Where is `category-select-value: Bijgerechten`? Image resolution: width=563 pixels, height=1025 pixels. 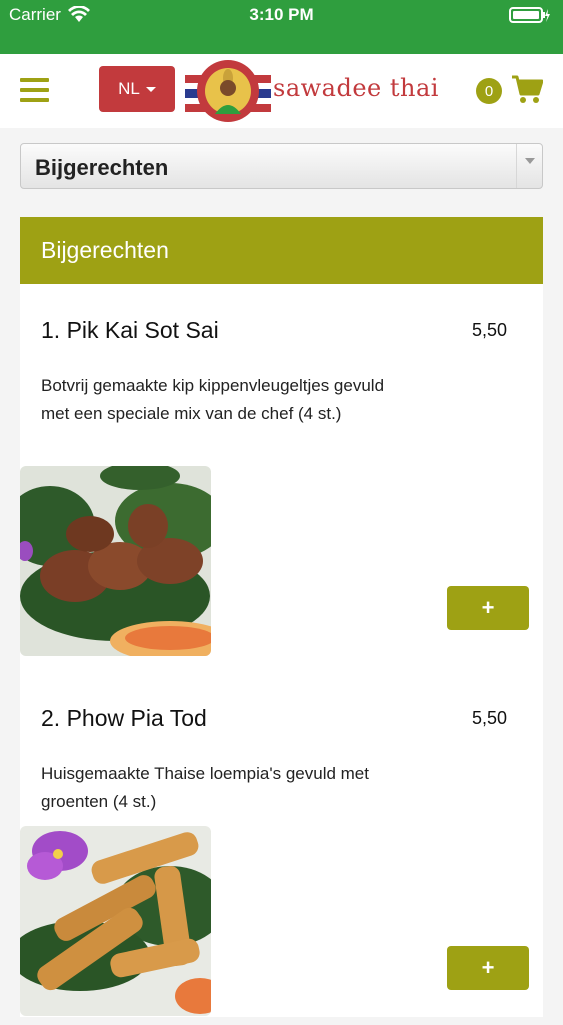 category-select-value: Bijgerechten is located at coordinates (102, 167).